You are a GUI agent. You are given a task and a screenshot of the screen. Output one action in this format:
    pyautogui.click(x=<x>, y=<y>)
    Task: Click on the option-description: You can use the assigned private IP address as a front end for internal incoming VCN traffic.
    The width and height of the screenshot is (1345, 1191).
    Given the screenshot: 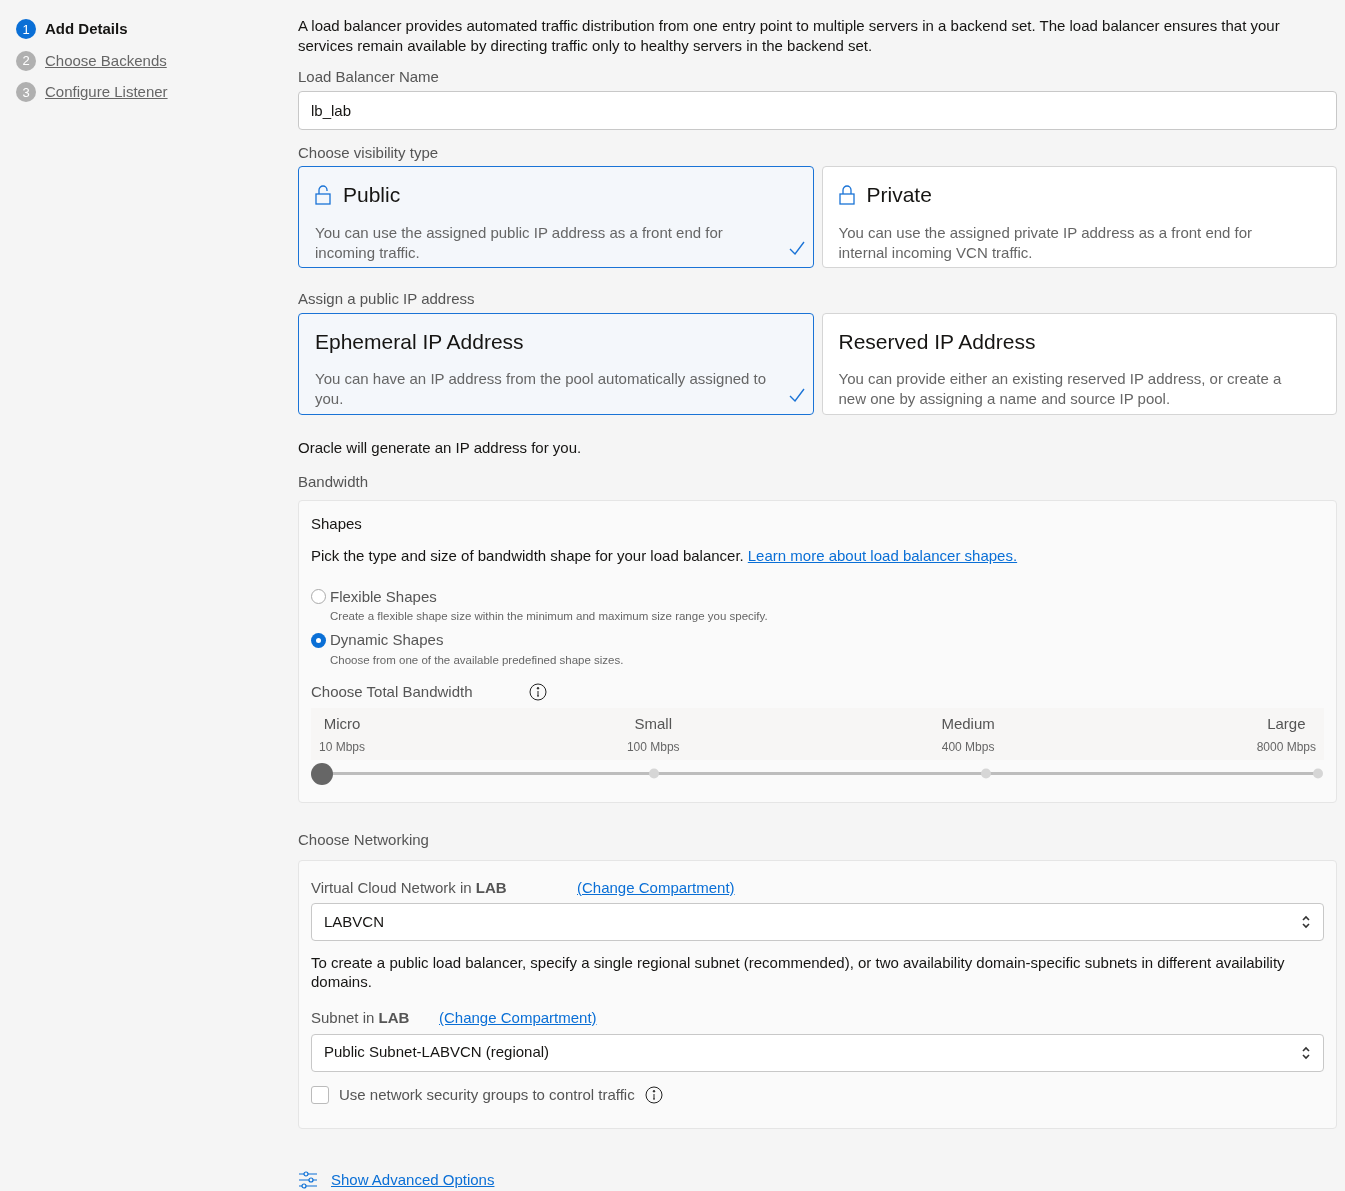 What is the action you would take?
    pyautogui.click(x=1046, y=242)
    